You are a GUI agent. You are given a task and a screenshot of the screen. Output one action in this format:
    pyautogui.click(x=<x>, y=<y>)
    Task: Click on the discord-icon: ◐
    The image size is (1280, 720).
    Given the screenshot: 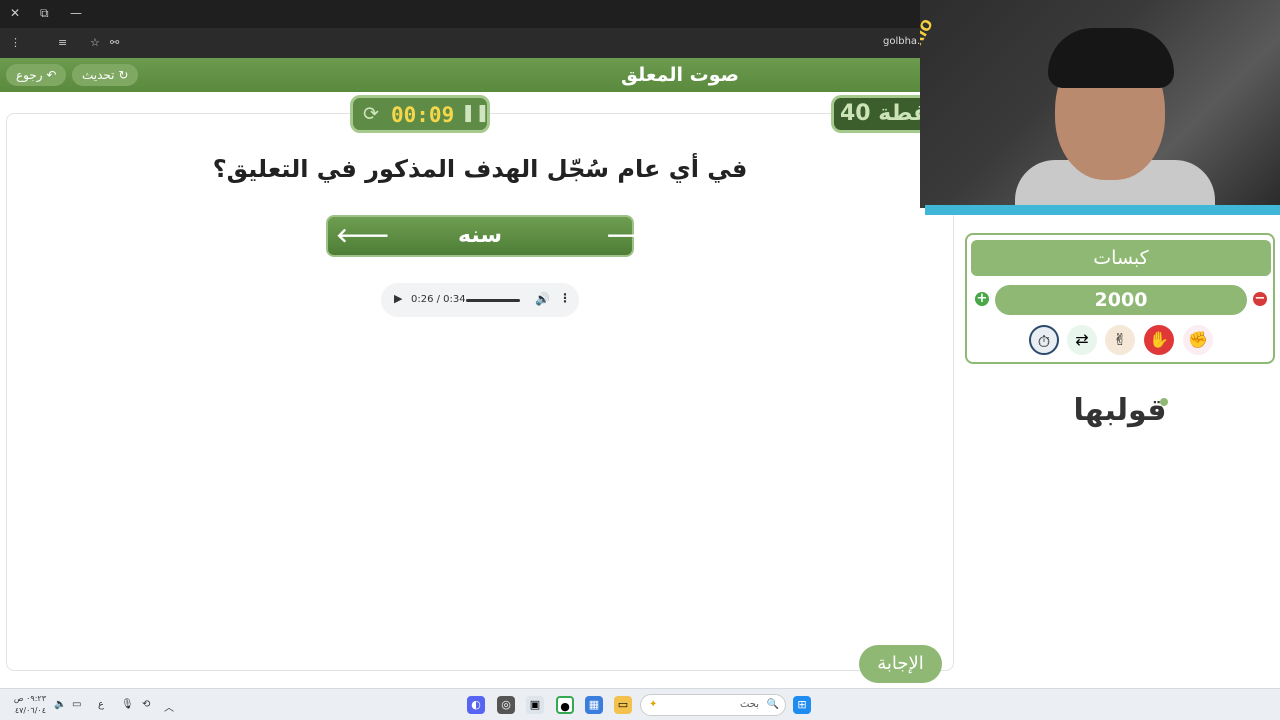 What is the action you would take?
    pyautogui.click(x=476, y=705)
    